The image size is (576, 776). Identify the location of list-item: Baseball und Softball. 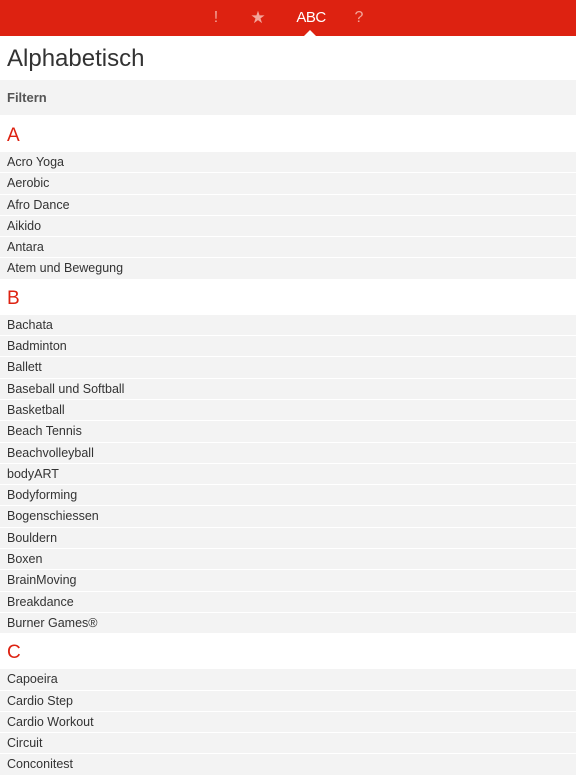
(288, 389).